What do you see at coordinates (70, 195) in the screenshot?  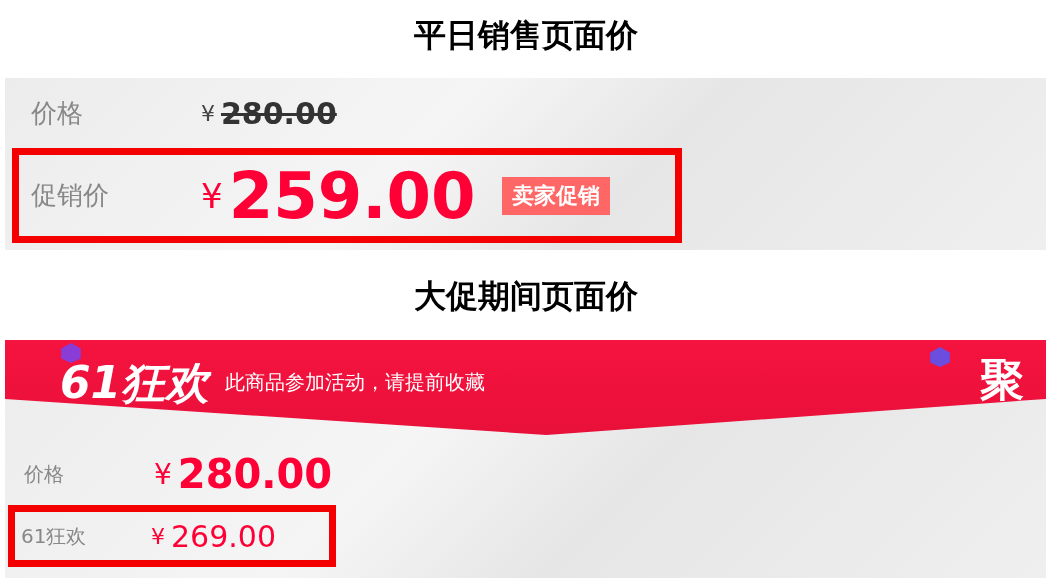 I see `price-label: 促销价` at bounding box center [70, 195].